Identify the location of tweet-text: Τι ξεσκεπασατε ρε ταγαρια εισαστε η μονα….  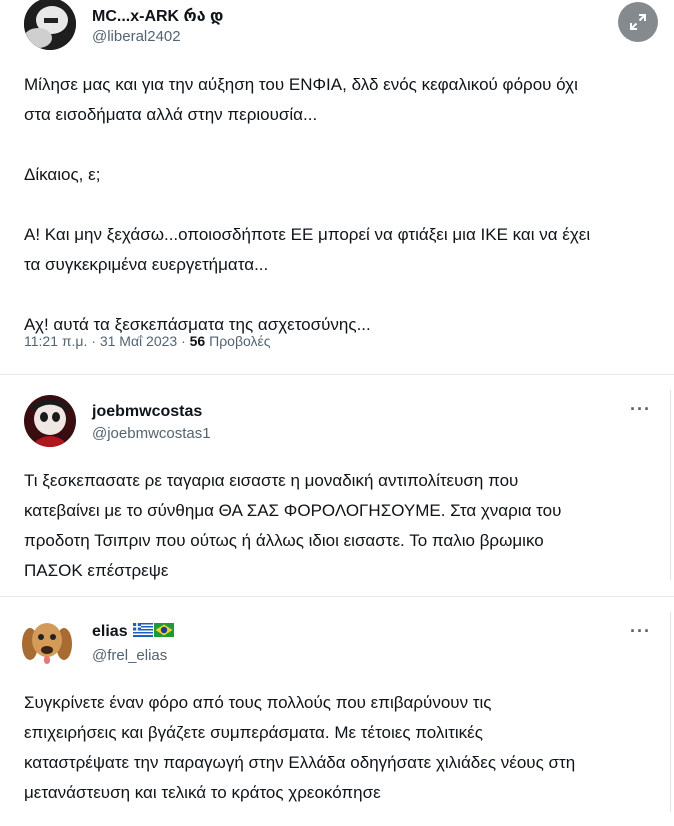
(292, 526).